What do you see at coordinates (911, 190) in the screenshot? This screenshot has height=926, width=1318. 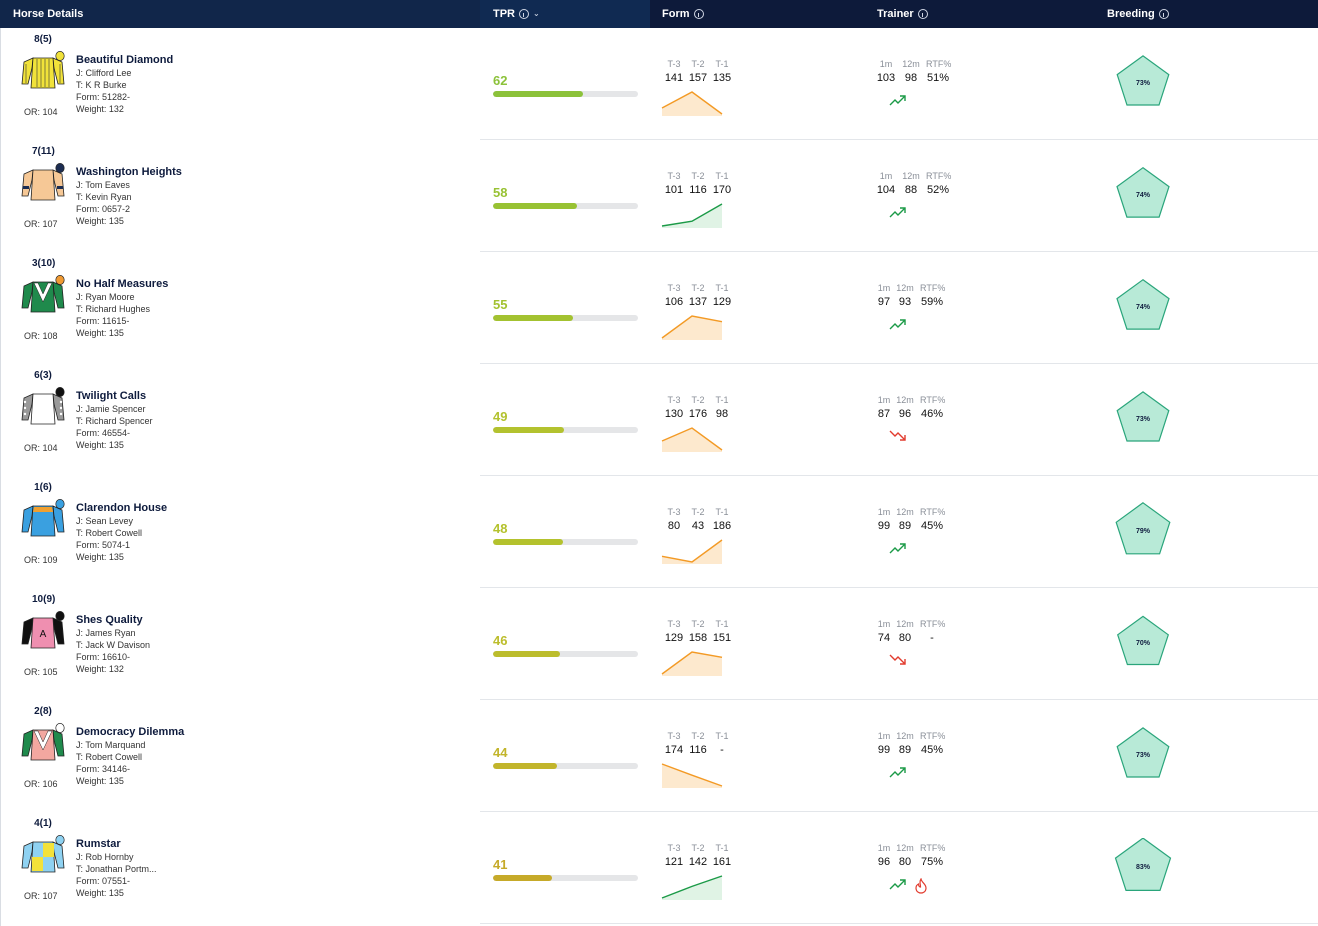 I see `trainer-12m-value: 88` at bounding box center [911, 190].